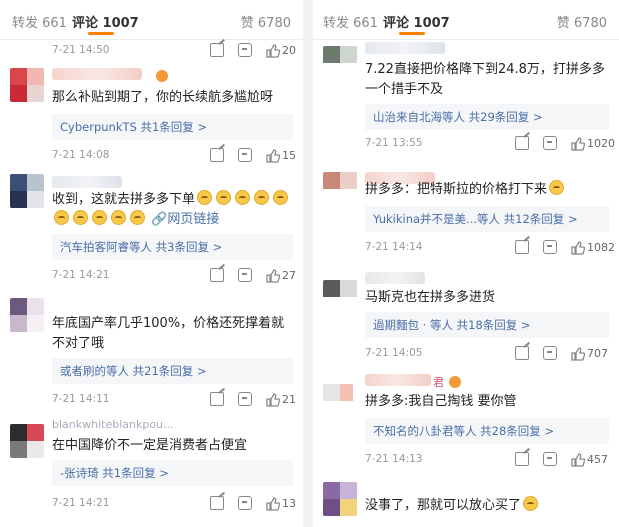 The width and height of the screenshot is (619, 527). I want to click on like-count: 20, so click(289, 50).